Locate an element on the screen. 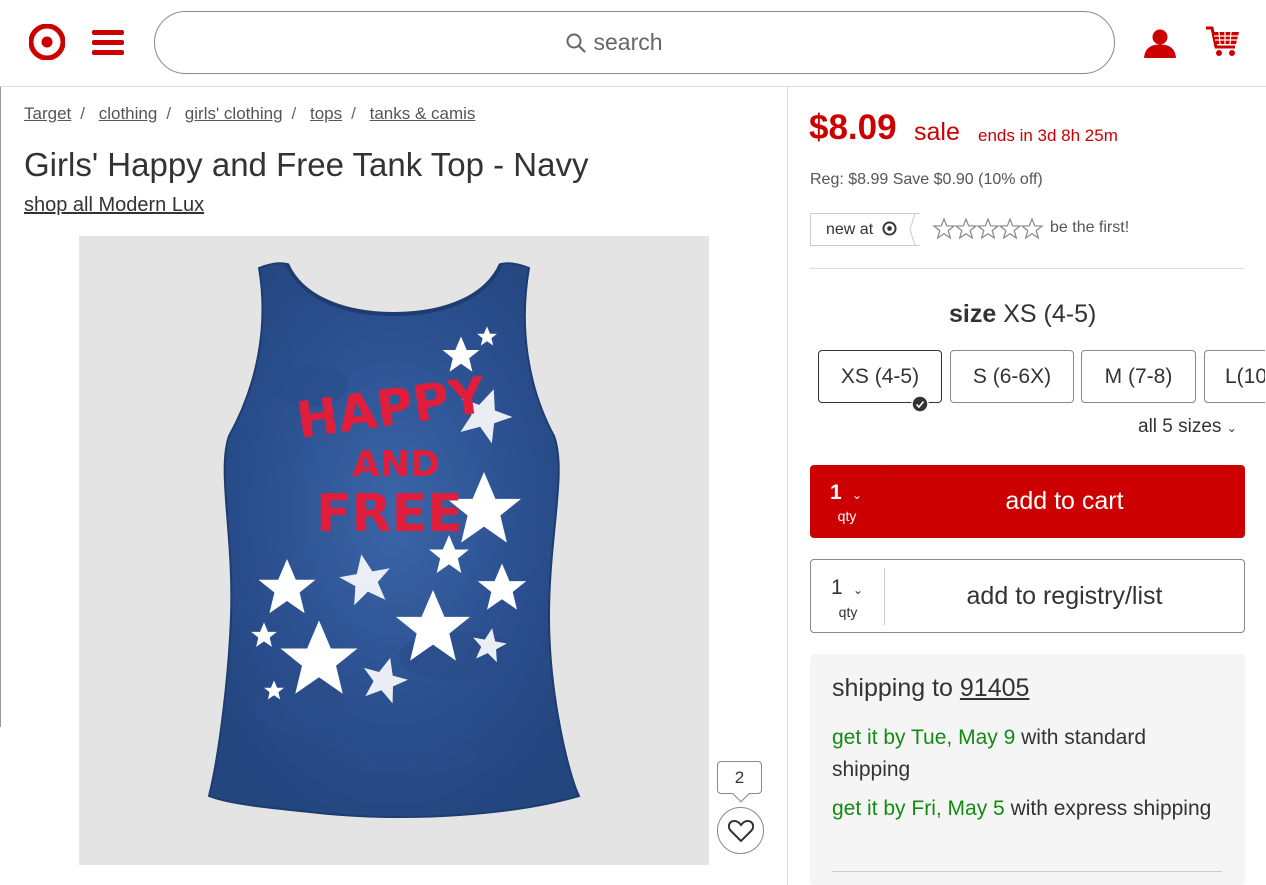 The image size is (1266, 885). product-title: Girls' Happy and Free Tank Top - Navy is located at coordinates (306, 164).